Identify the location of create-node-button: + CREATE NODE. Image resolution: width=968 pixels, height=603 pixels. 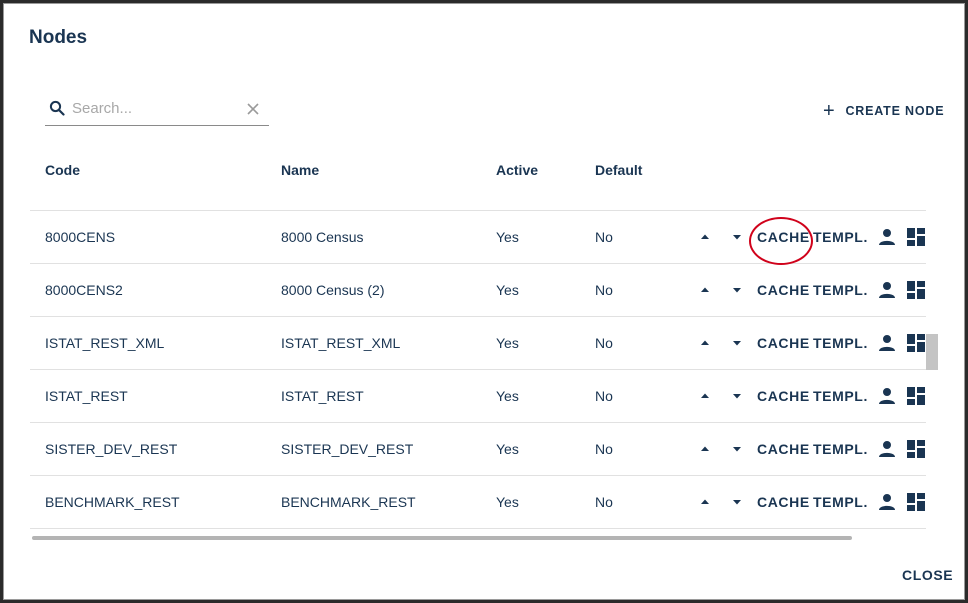
(883, 111).